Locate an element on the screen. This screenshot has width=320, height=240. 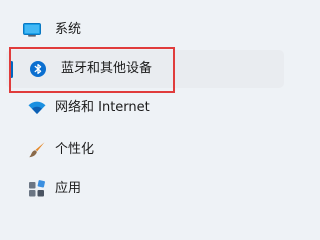
nav-item-bluetooth: 蓝牙和其他设备 is located at coordinates (145, 69).